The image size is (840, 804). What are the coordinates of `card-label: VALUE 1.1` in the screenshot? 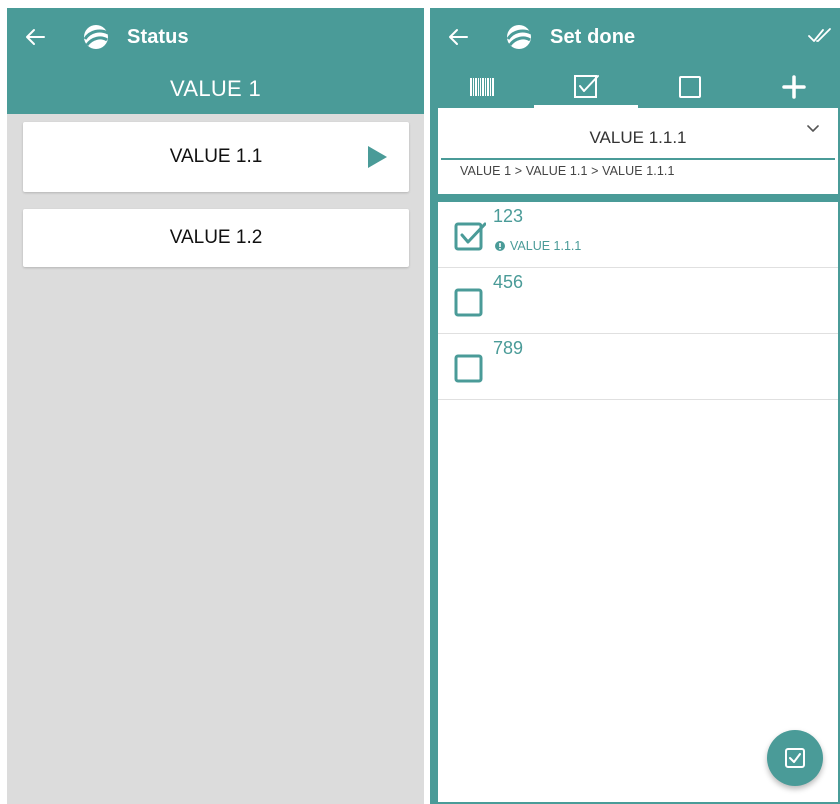 It's located at (216, 156).